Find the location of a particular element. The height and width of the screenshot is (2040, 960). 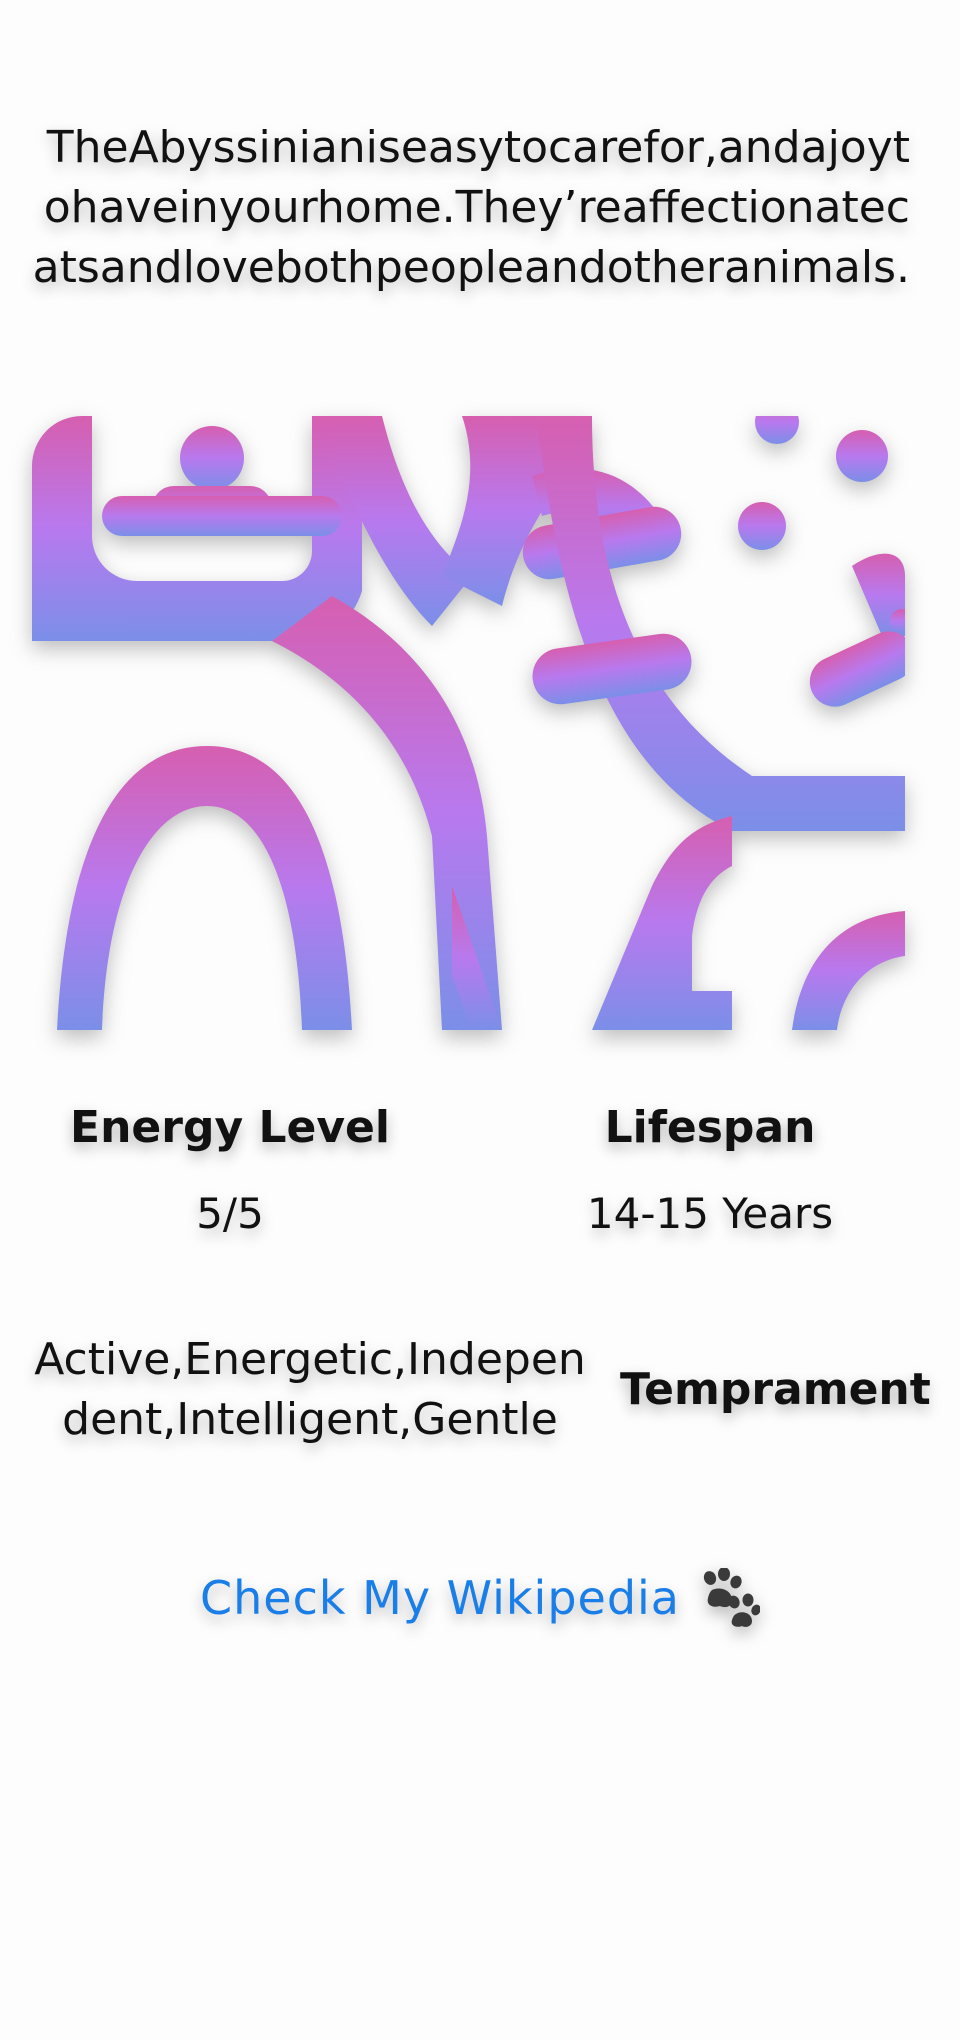

paw-print-icon is located at coordinates (731, 1597).